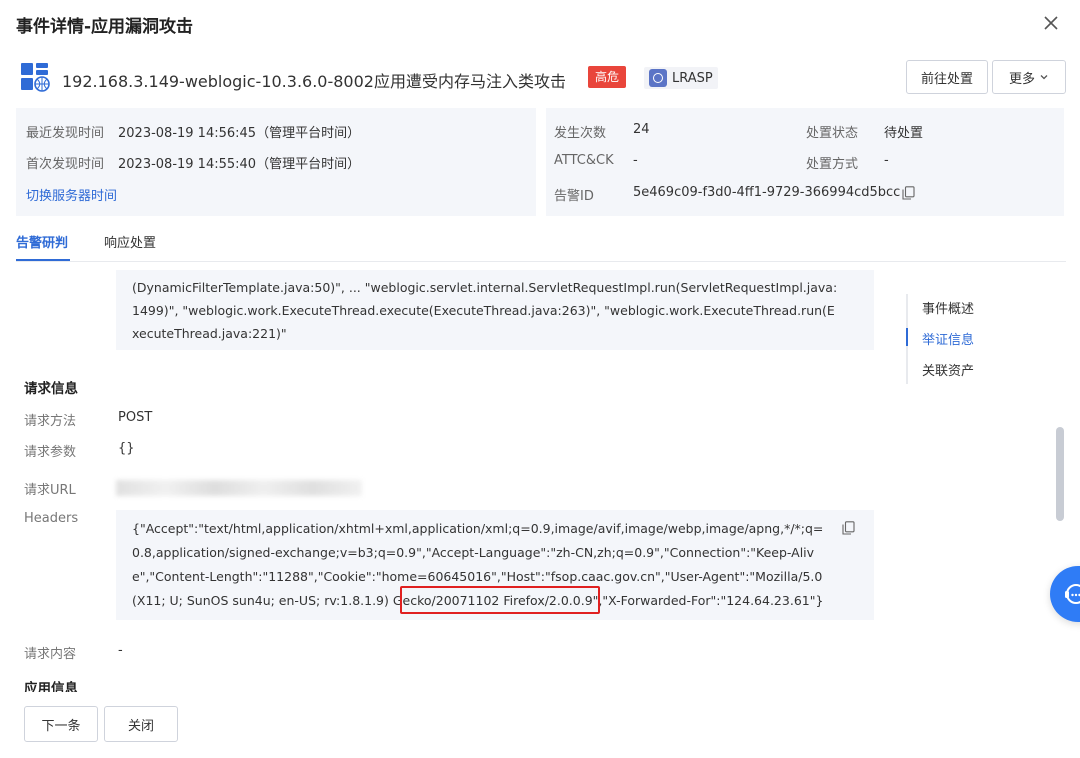  Describe the element at coordinates (832, 133) in the screenshot. I see `status-label: 处置状态` at that location.